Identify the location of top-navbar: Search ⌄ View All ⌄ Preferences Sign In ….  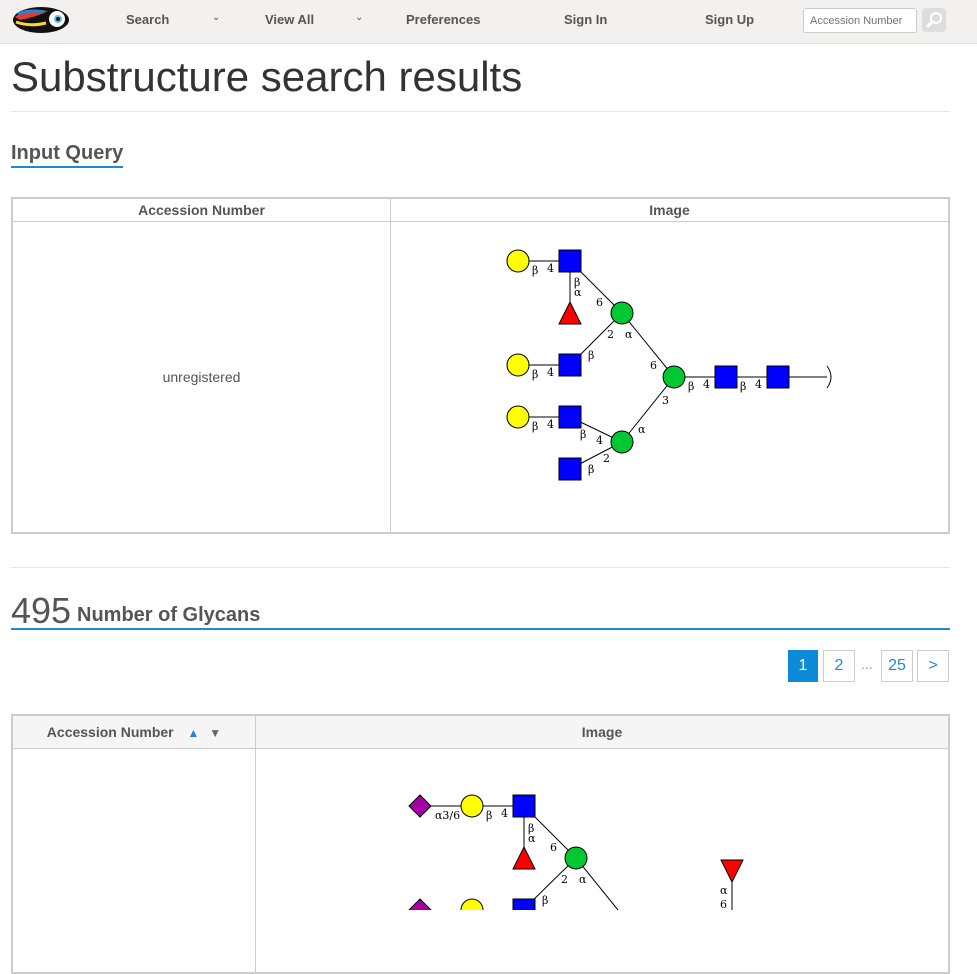
(488, 22).